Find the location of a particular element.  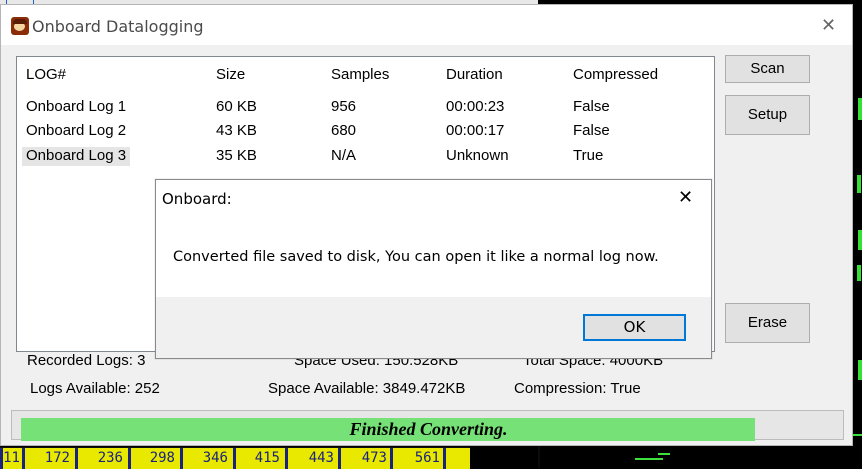

column-header-log: LOG# is located at coordinates (46, 74).